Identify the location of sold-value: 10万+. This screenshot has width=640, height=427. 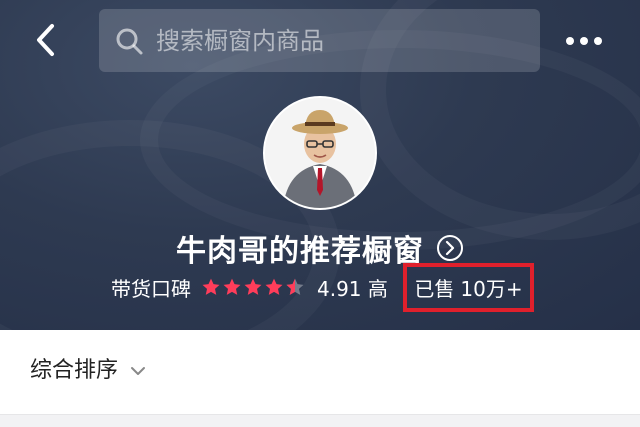
(491, 289).